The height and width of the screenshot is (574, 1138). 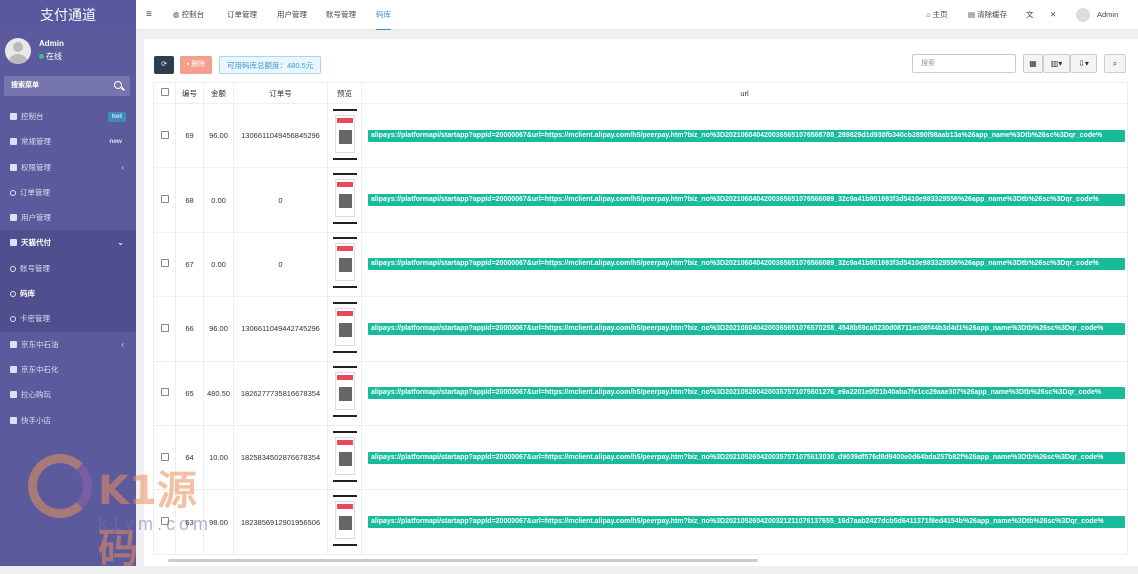 What do you see at coordinates (292, 15) in the screenshot?
I see `tab-users: 用户管理` at bounding box center [292, 15].